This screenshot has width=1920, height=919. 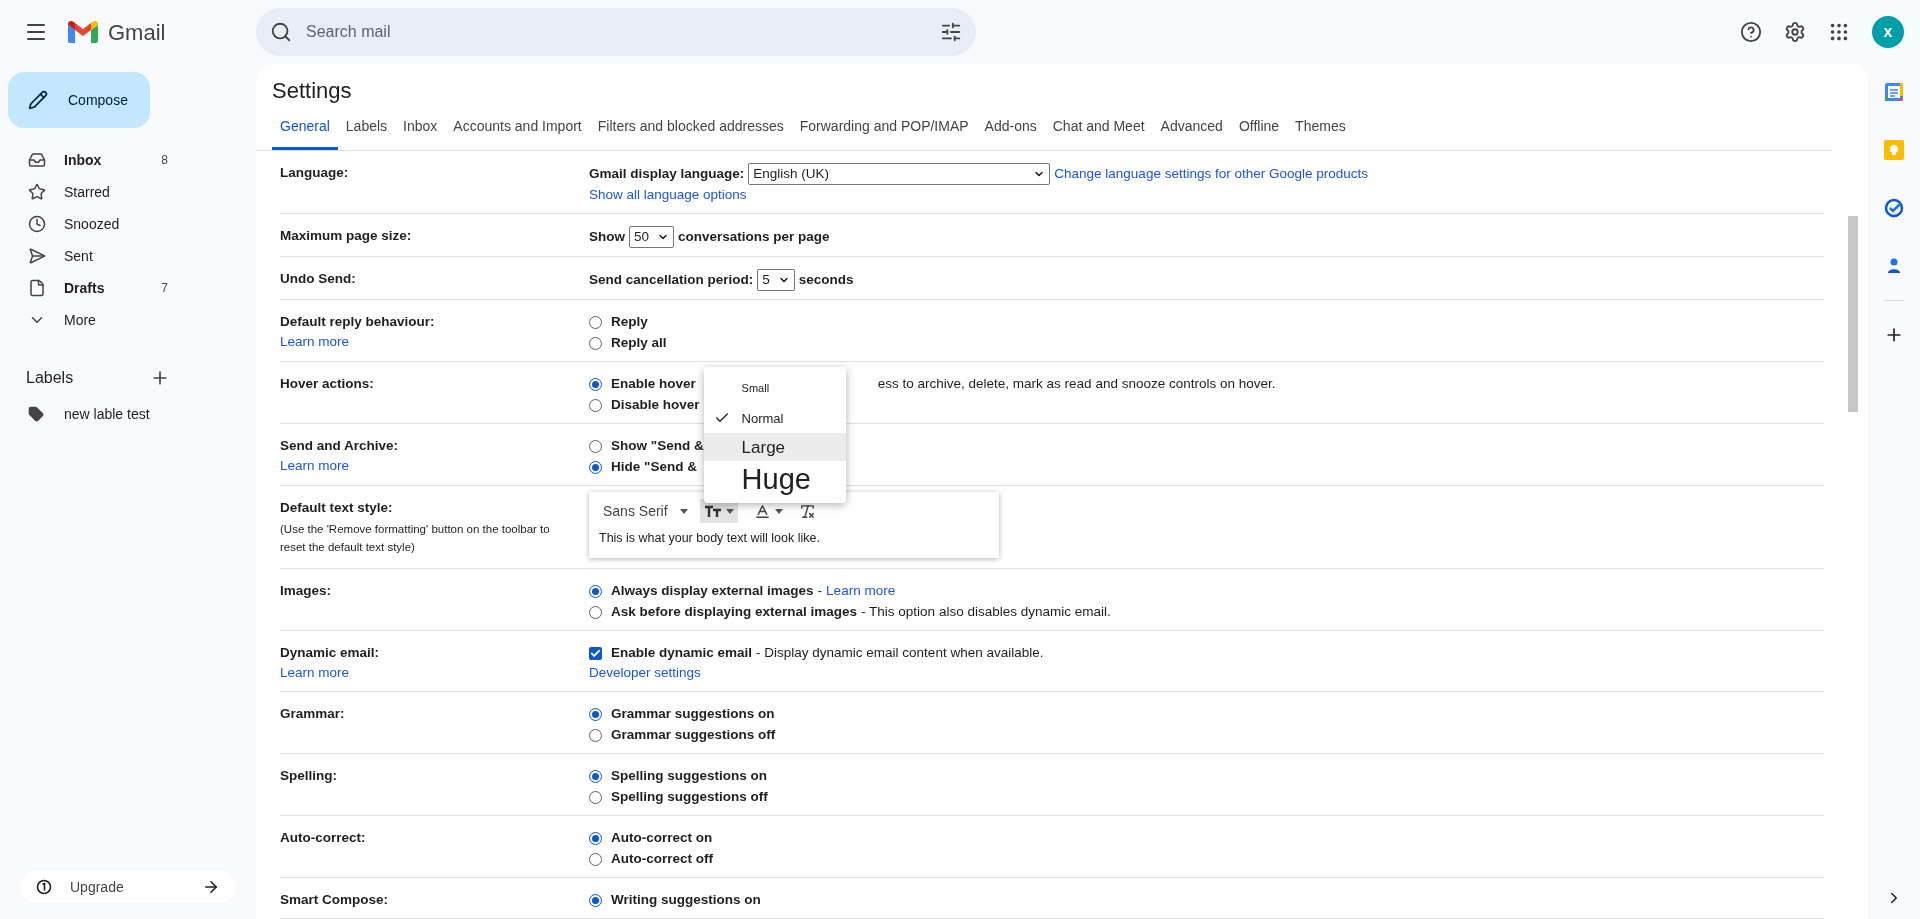 I want to click on labels-heading: Labels, so click(x=50, y=378).